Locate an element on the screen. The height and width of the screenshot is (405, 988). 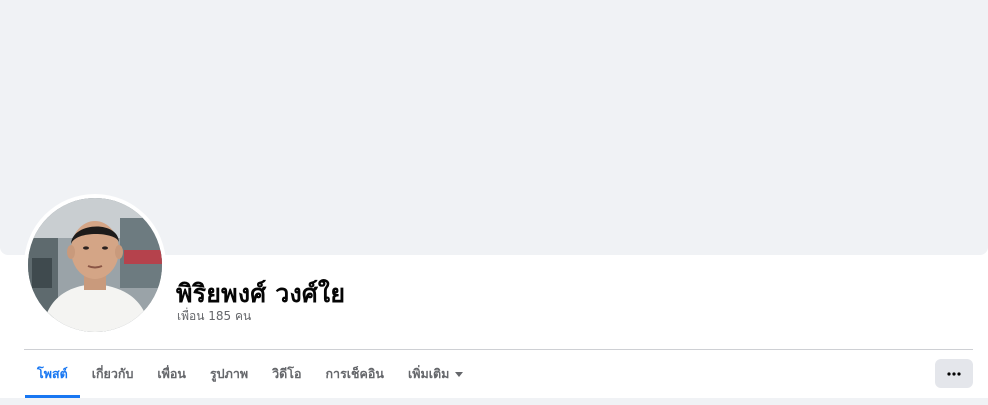
more-options-button is located at coordinates (954, 373).